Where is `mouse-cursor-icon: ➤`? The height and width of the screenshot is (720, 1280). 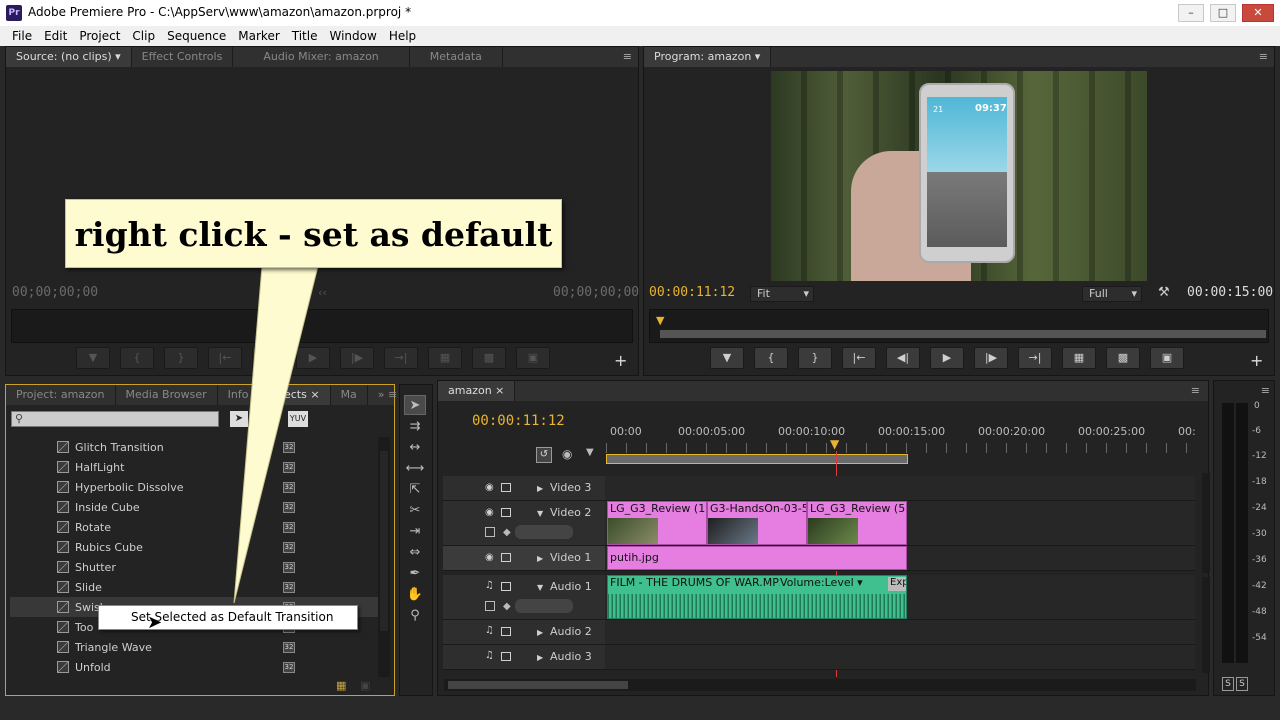
mouse-cursor-icon: ➤ is located at coordinates (155, 622).